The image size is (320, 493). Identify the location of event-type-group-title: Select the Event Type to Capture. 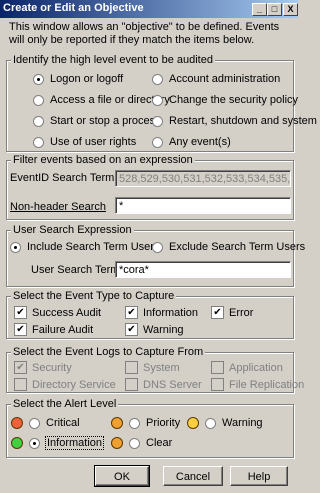
(94, 296).